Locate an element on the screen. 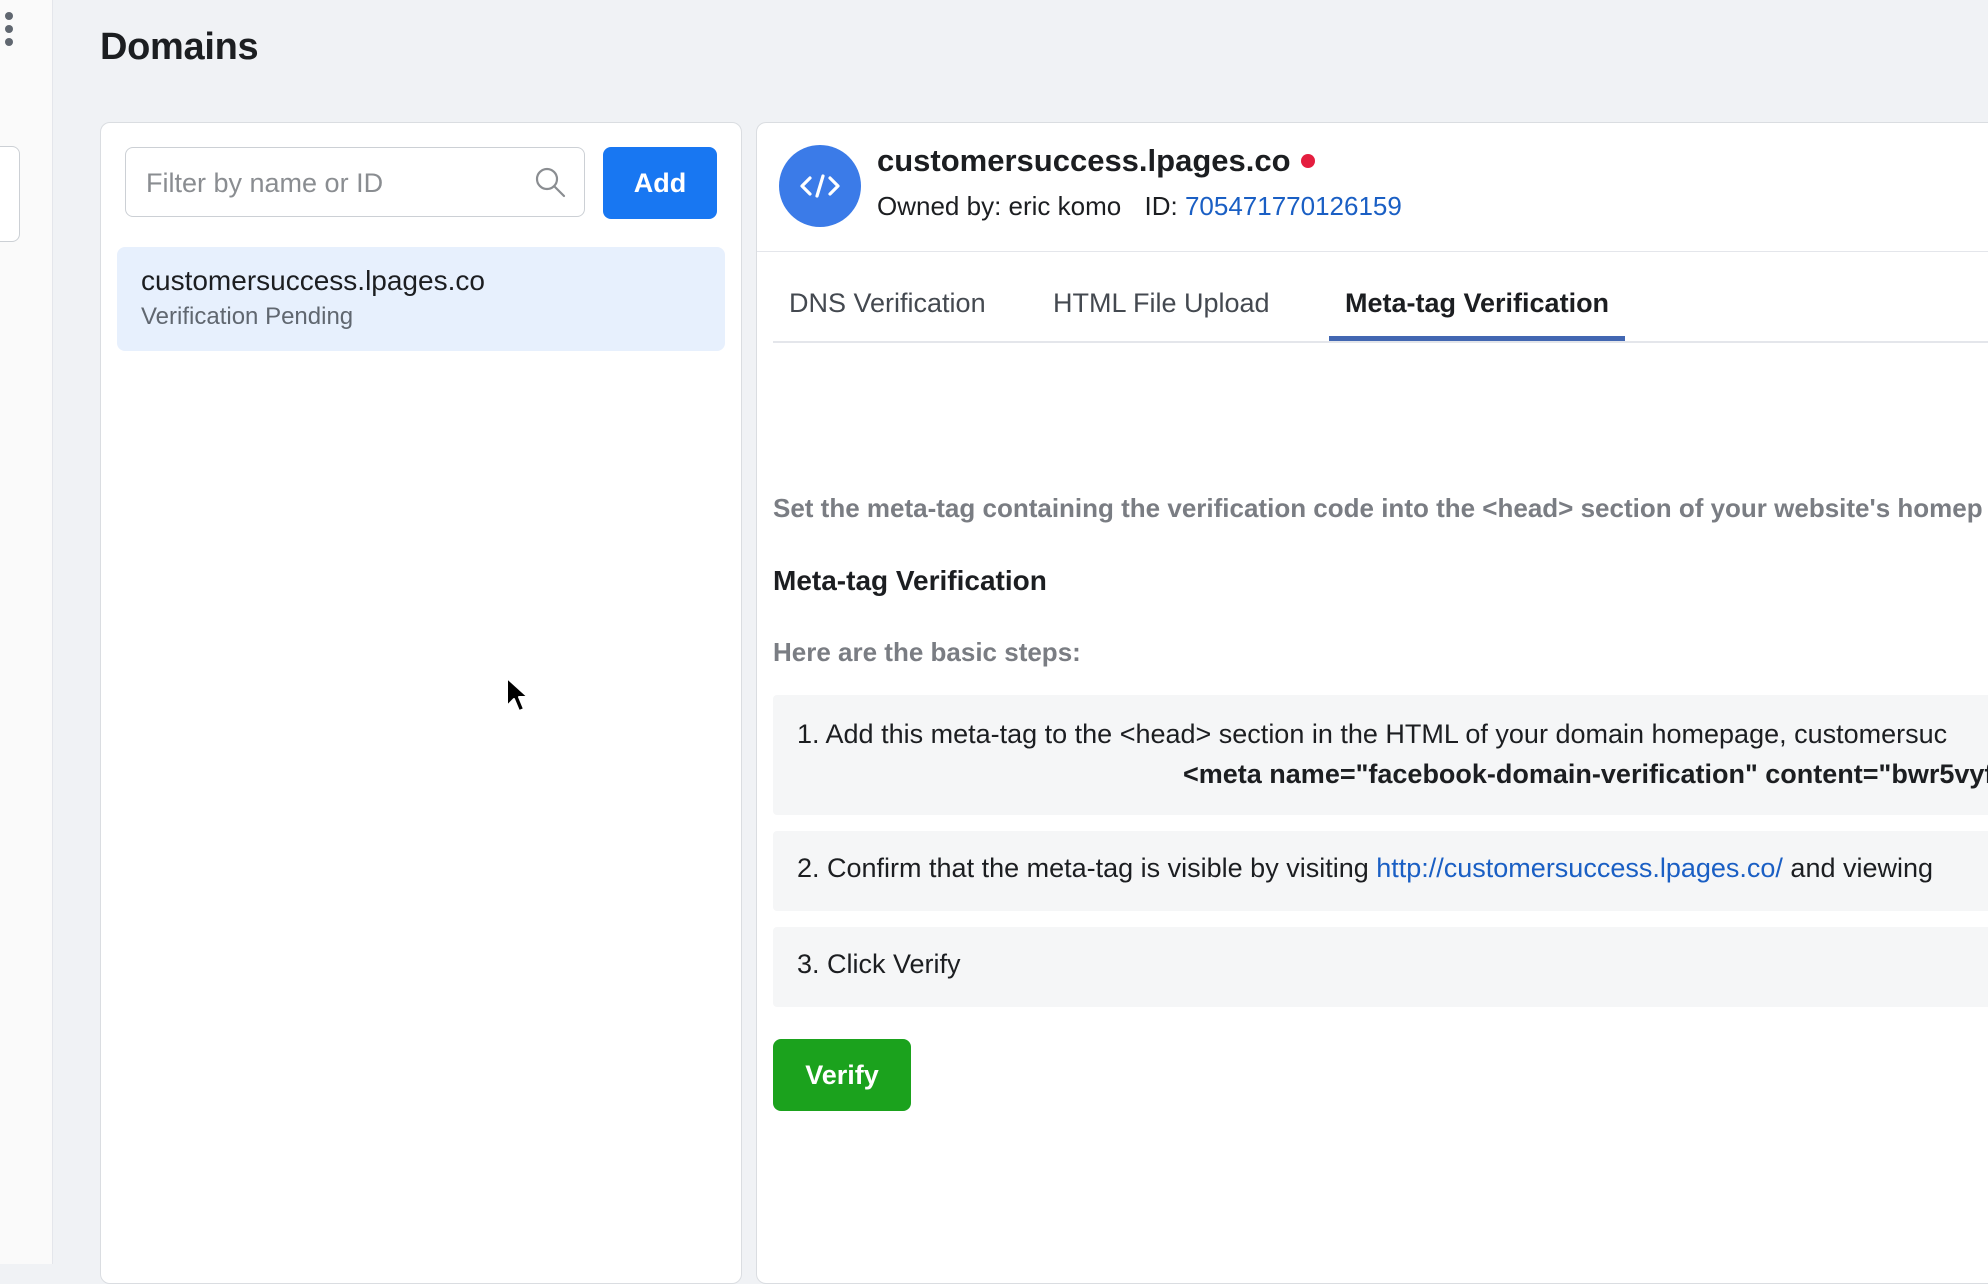 This screenshot has width=1988, height=1284. search-icon is located at coordinates (550, 182).